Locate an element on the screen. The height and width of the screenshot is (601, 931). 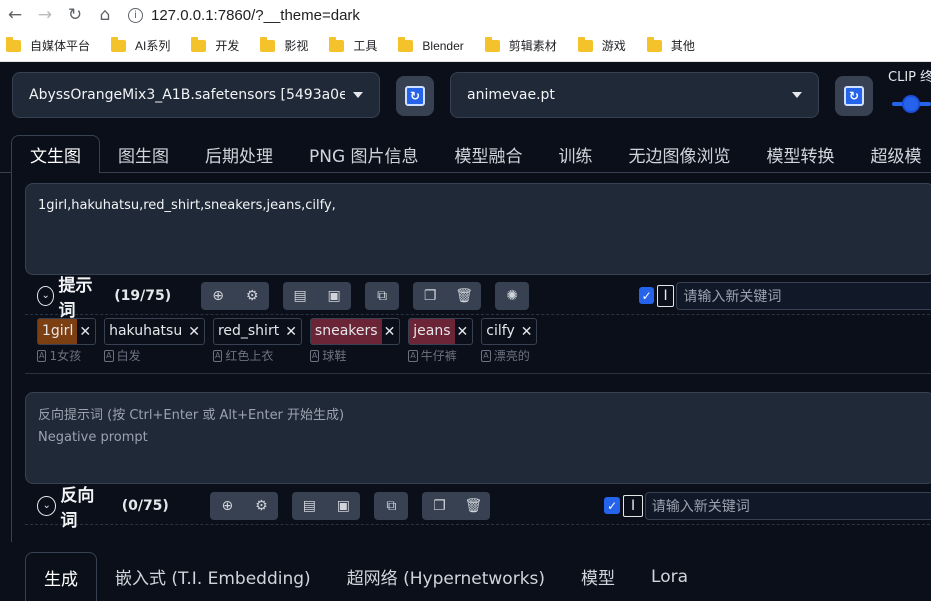
refresh-vae-button: ↻ is located at coordinates (854, 96).